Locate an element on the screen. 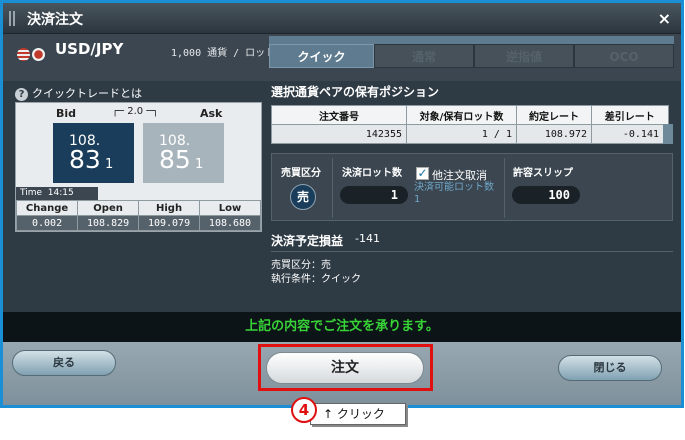  jp-flag-icon is located at coordinates (38, 54).